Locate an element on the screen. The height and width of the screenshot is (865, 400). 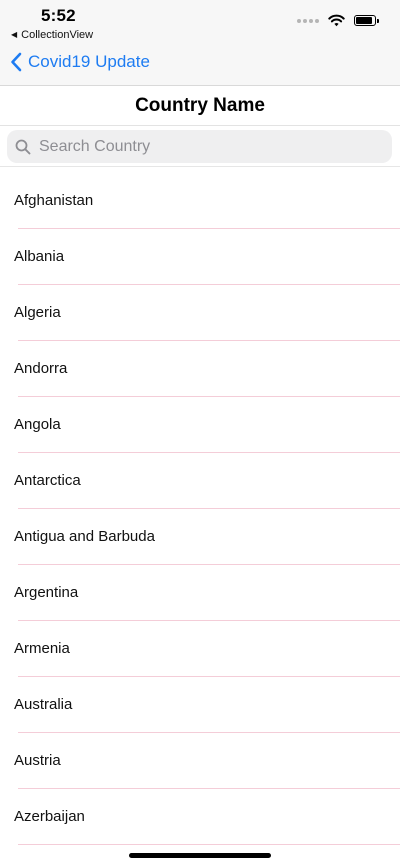
list-item: Angola is located at coordinates (200, 425).